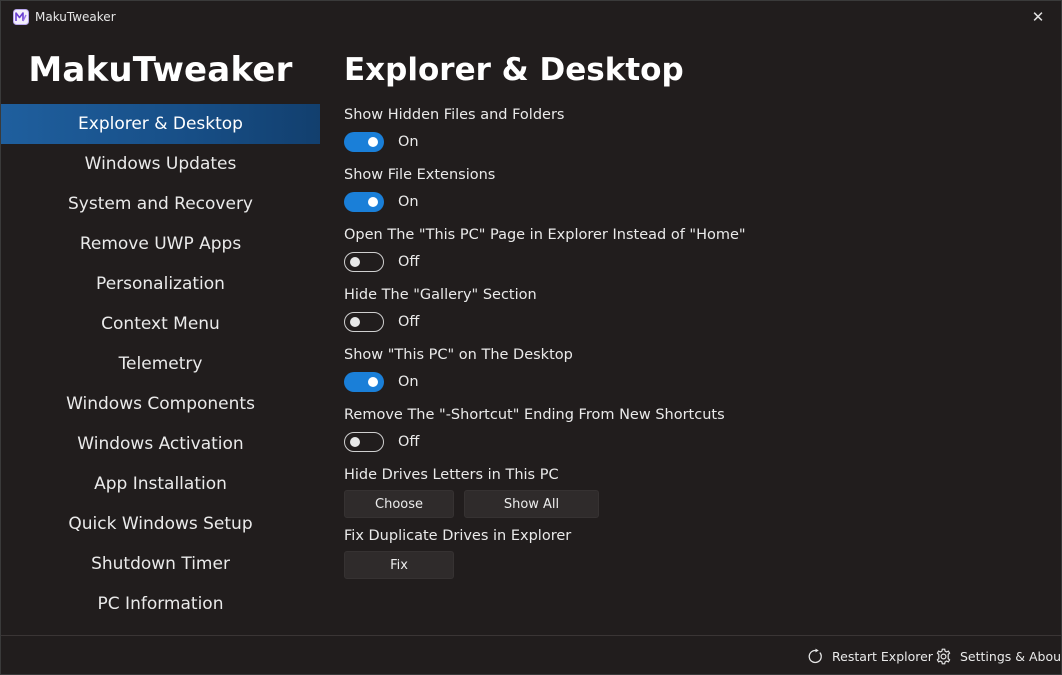 Image resolution: width=1062 pixels, height=675 pixels. I want to click on setting-label-hide-gallery: Hide The "Gallery" Section, so click(440, 295).